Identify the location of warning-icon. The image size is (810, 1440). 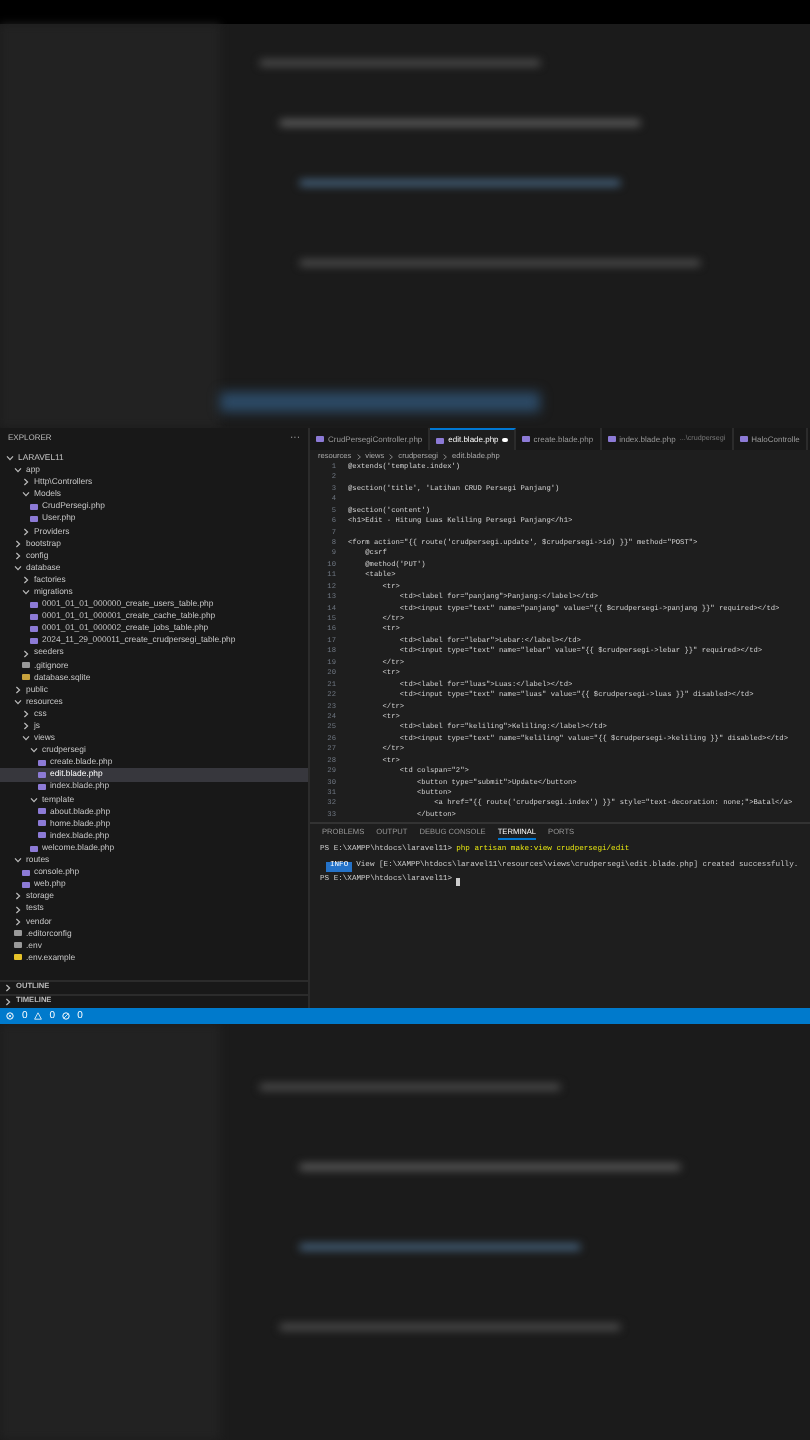
(37, 1016).